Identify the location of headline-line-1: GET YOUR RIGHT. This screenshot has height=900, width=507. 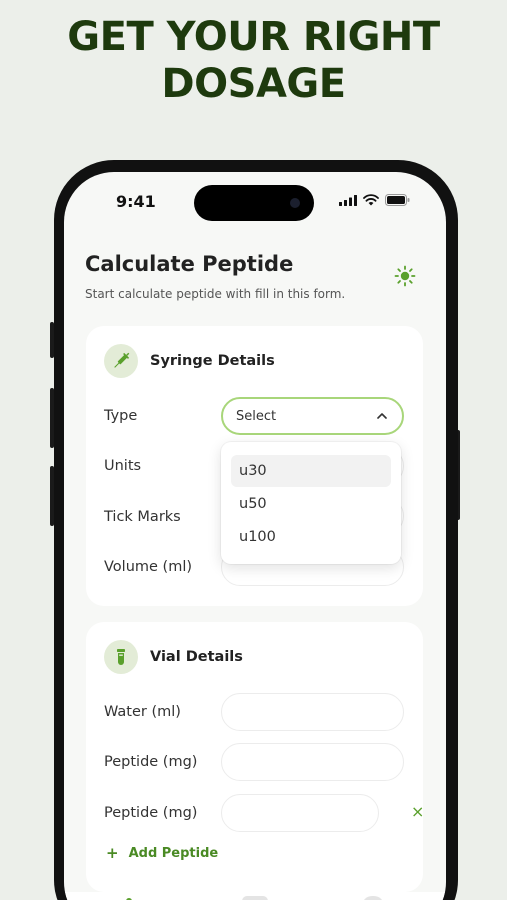
(253, 37).